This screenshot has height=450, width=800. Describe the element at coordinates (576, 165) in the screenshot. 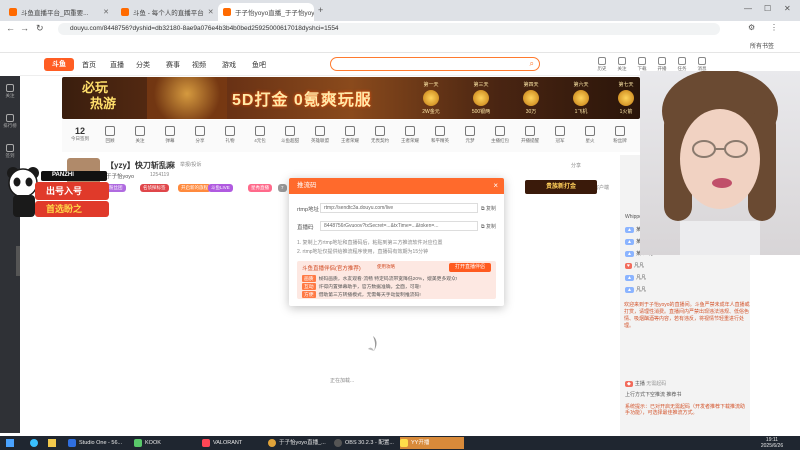

I see `share-button: 分享` at that location.